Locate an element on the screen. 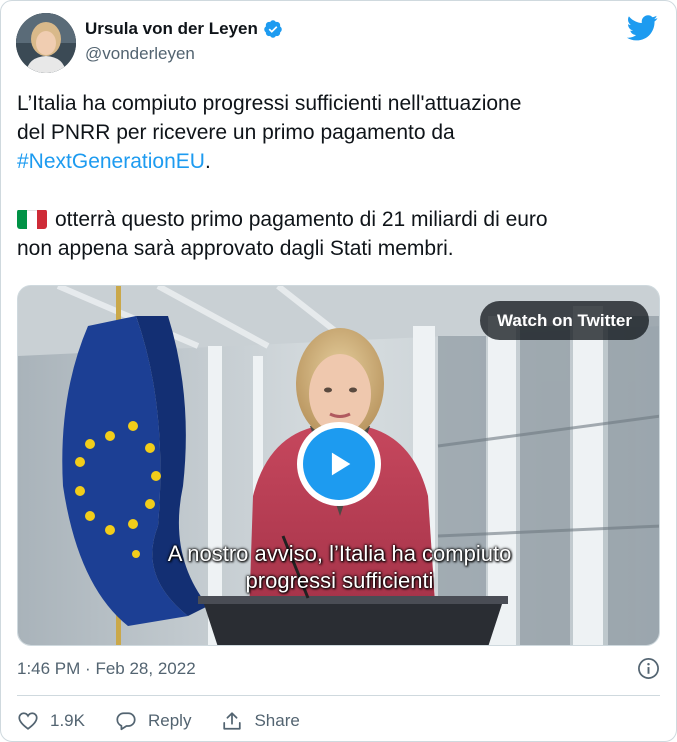 The height and width of the screenshot is (742, 677). reply-icon is located at coordinates (126, 721).